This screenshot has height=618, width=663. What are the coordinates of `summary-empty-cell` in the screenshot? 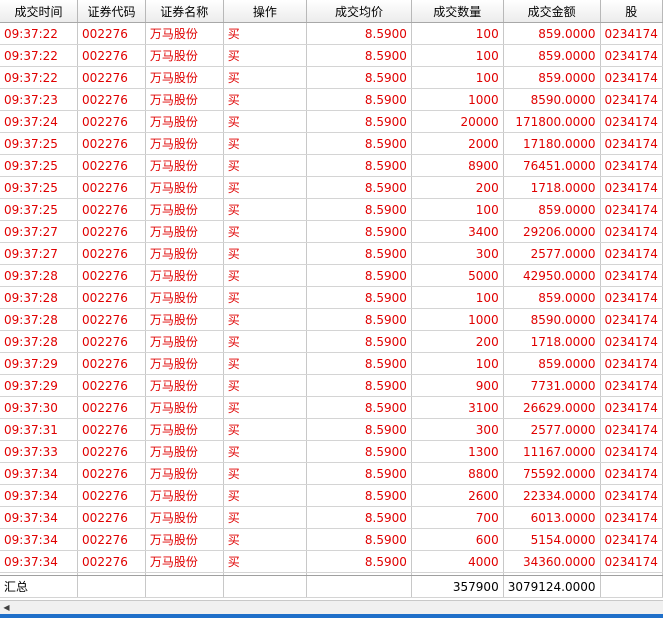 It's located at (184, 586).